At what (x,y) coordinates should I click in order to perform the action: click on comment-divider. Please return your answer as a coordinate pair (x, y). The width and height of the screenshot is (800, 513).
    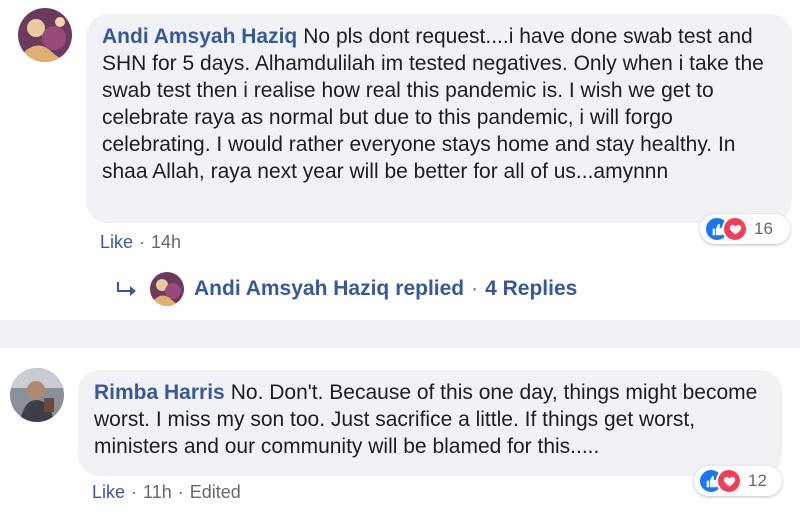
    Looking at the image, I should click on (400, 334).